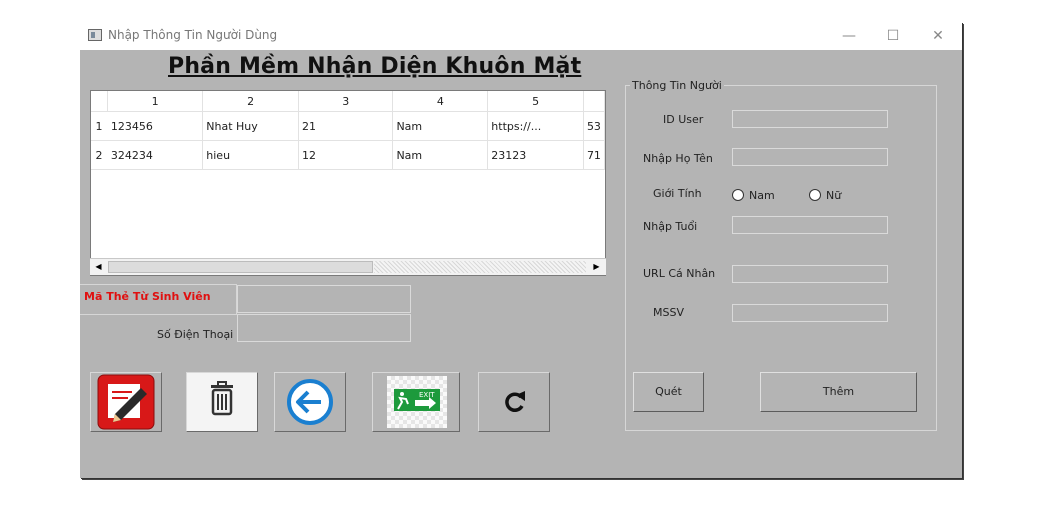 The width and height of the screenshot is (1037, 526). Describe the element at coordinates (810, 157) in the screenshot. I see `name-field` at that location.